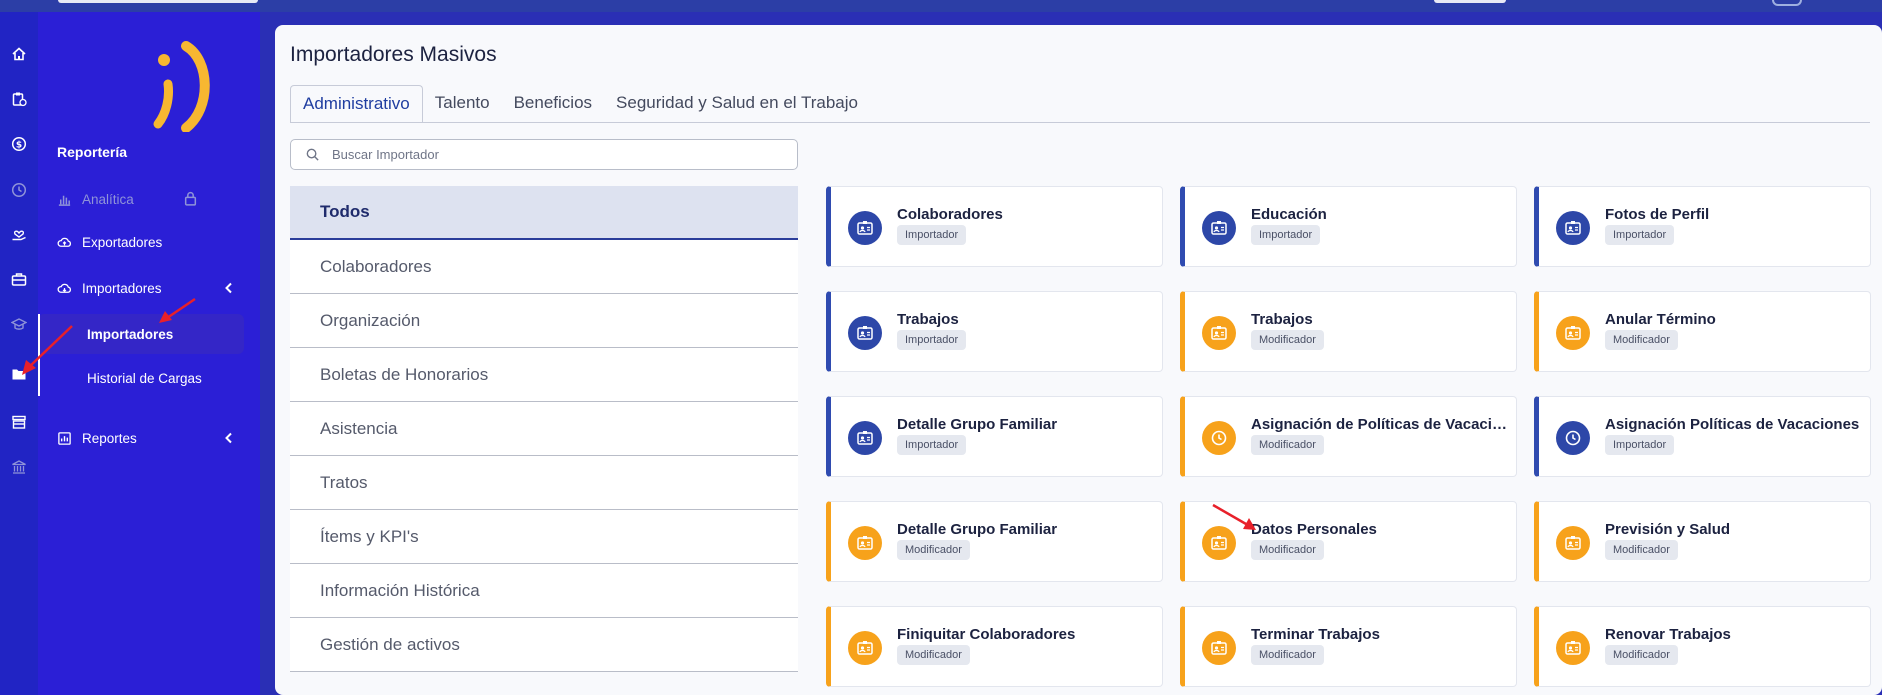 The image size is (1882, 695). I want to click on sidebar-subitem-historial-de-cargas: Historial de Cargas, so click(144, 378).